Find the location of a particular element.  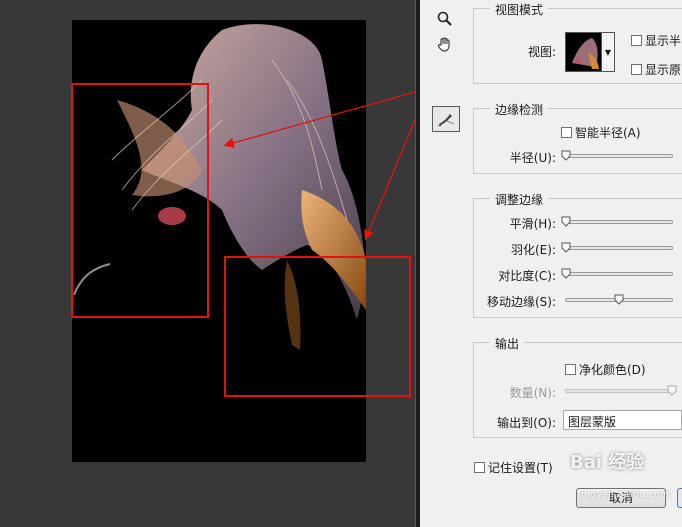

output-title: 输出 is located at coordinates (507, 343).